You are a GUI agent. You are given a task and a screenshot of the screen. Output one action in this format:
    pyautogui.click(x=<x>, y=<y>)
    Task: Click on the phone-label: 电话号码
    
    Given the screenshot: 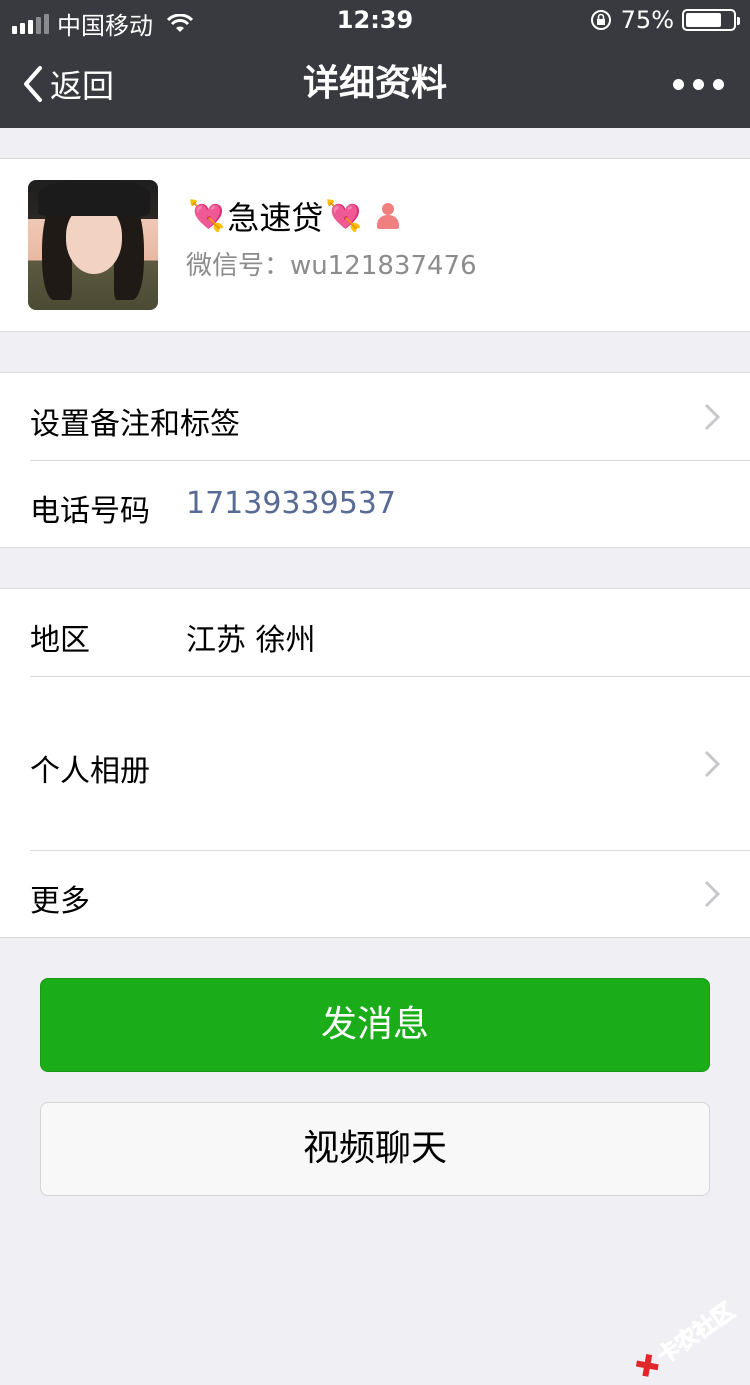 What is the action you would take?
    pyautogui.click(x=90, y=511)
    